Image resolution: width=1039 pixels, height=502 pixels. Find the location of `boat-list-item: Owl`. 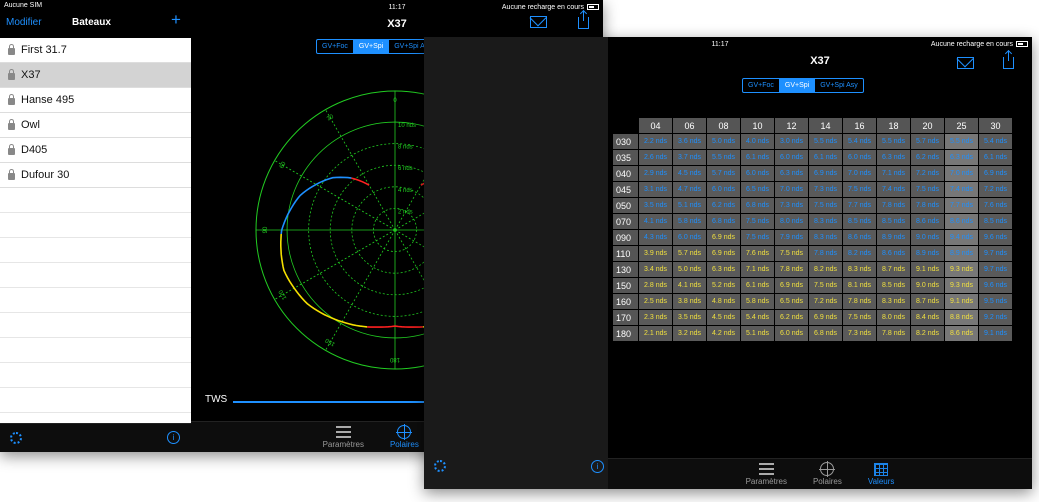

boat-list-item: Owl is located at coordinates (95, 125).